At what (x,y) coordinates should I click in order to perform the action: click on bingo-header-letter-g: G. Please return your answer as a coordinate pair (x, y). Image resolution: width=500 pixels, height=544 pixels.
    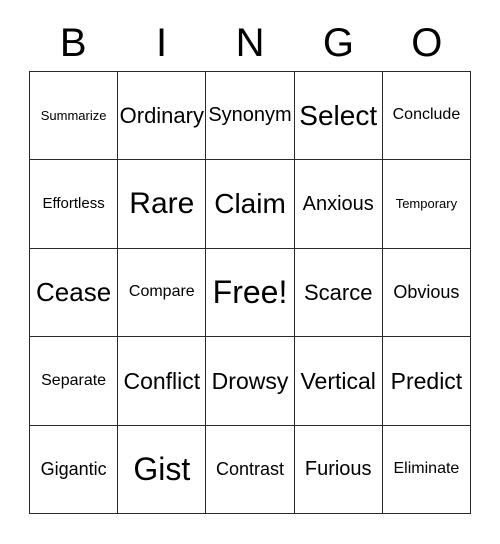
    Looking at the image, I should click on (338, 42).